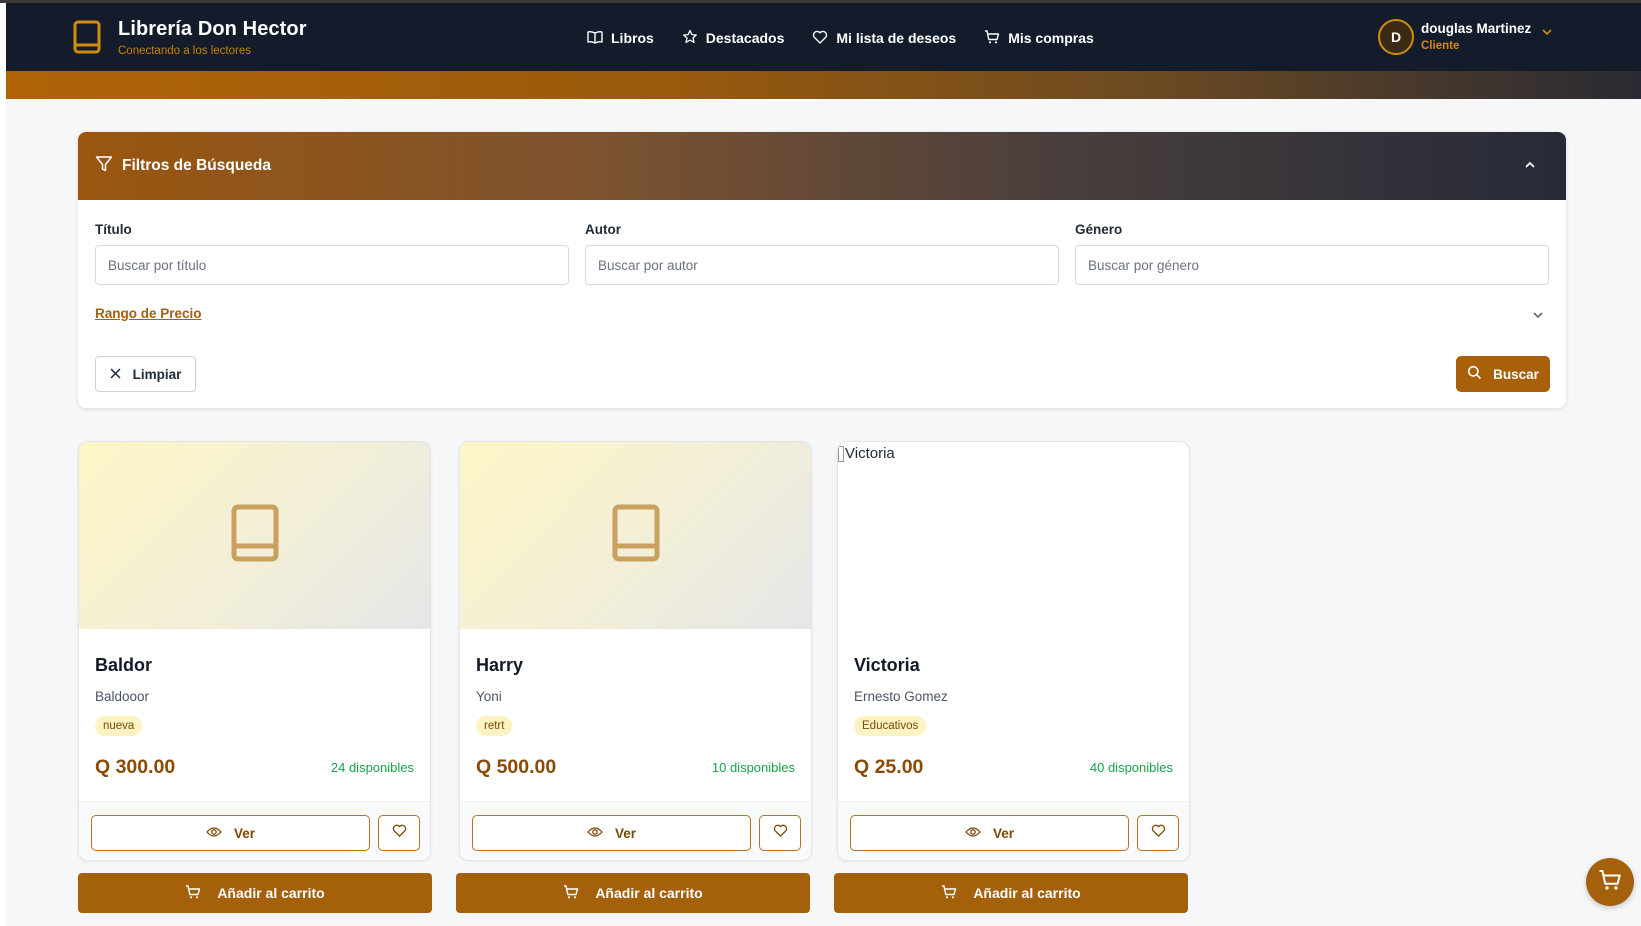  Describe the element at coordinates (122, 696) in the screenshot. I see `book-author: Baldooor` at that location.